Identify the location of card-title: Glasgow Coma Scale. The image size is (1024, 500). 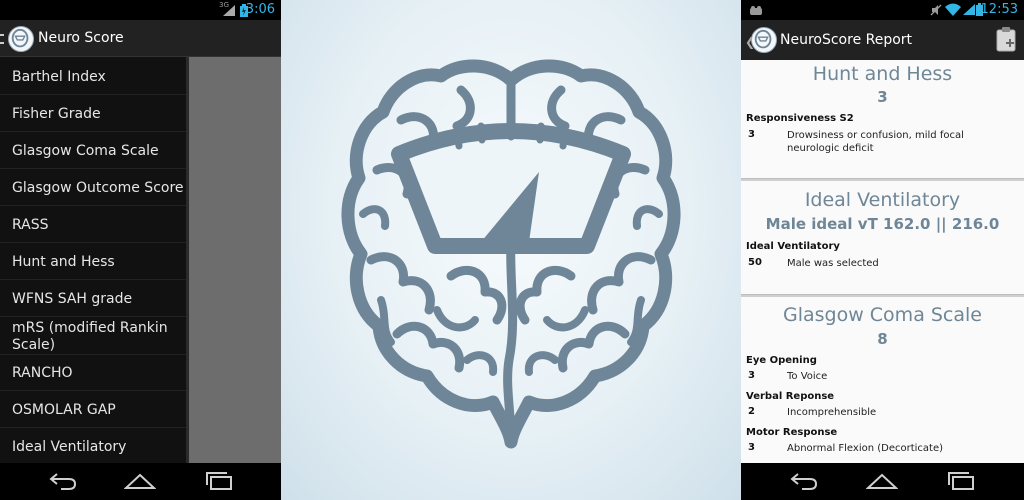
(882, 315).